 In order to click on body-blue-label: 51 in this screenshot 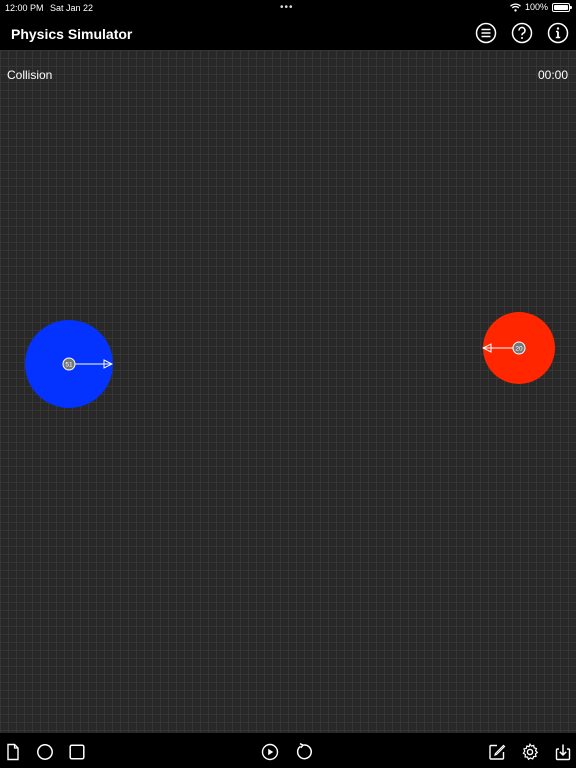, I will do `click(69, 365)`.